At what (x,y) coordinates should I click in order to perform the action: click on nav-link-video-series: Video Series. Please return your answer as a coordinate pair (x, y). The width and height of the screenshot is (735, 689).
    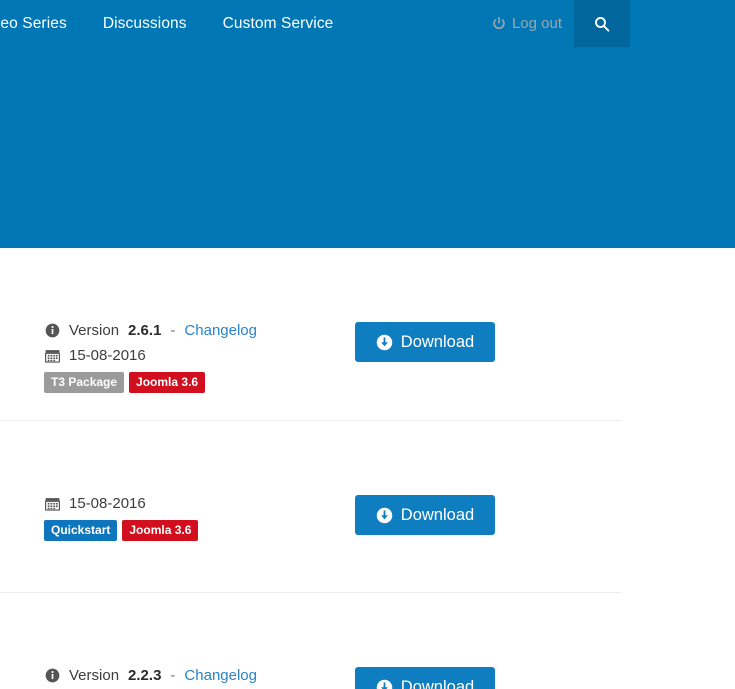
    Looking at the image, I should click on (42, 23).